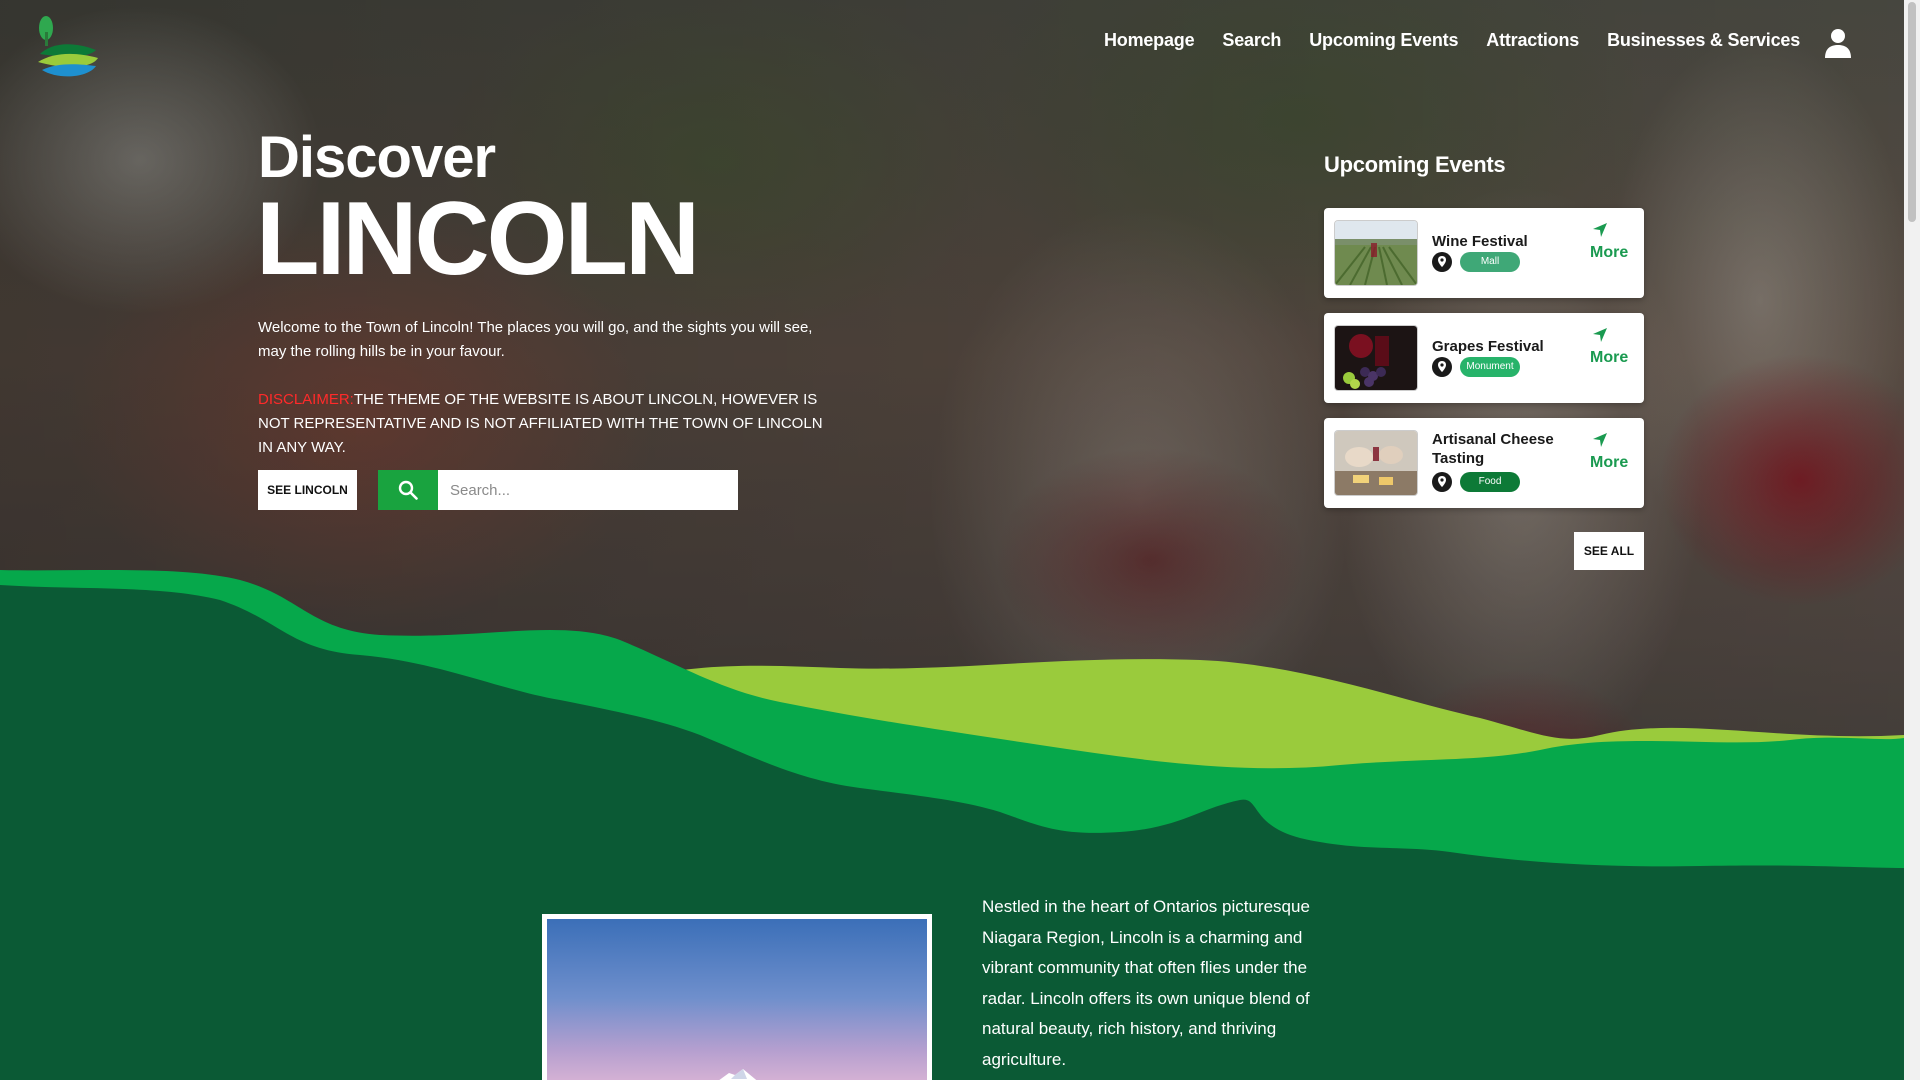 The width and height of the screenshot is (1920, 1080). I want to click on event-category-tag: Food, so click(1490, 482).